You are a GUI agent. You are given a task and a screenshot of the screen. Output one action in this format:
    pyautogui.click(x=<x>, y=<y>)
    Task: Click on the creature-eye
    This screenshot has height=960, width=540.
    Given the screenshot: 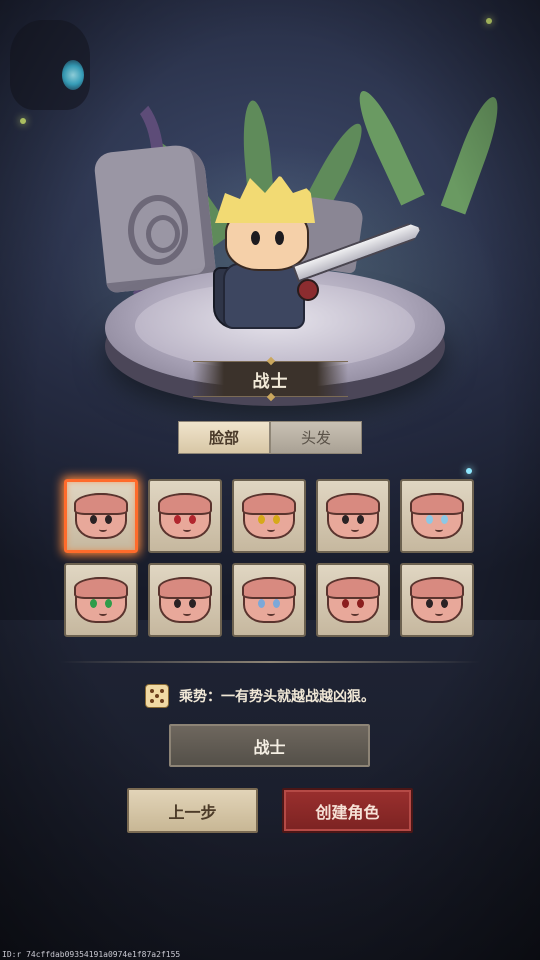 What is the action you would take?
    pyautogui.click(x=73, y=75)
    